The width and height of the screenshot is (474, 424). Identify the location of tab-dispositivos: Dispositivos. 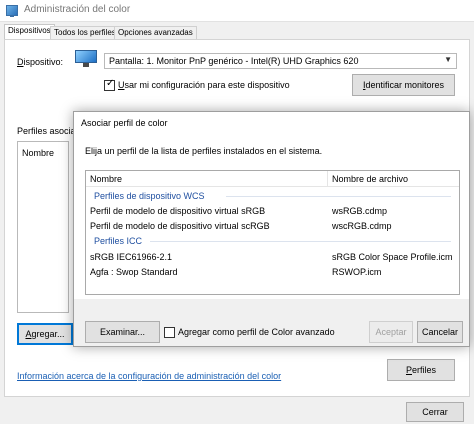
(29, 32).